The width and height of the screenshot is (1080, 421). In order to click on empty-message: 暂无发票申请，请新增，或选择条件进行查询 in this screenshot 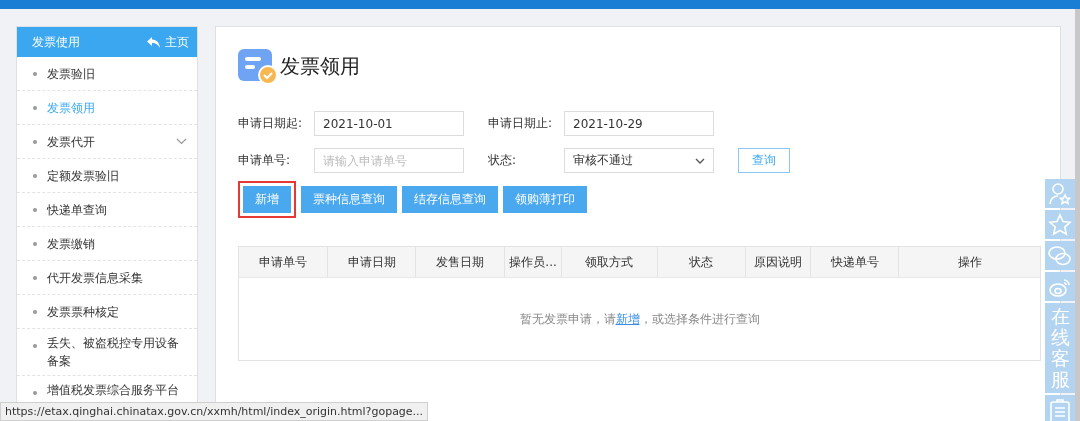, I will do `click(639, 319)`.